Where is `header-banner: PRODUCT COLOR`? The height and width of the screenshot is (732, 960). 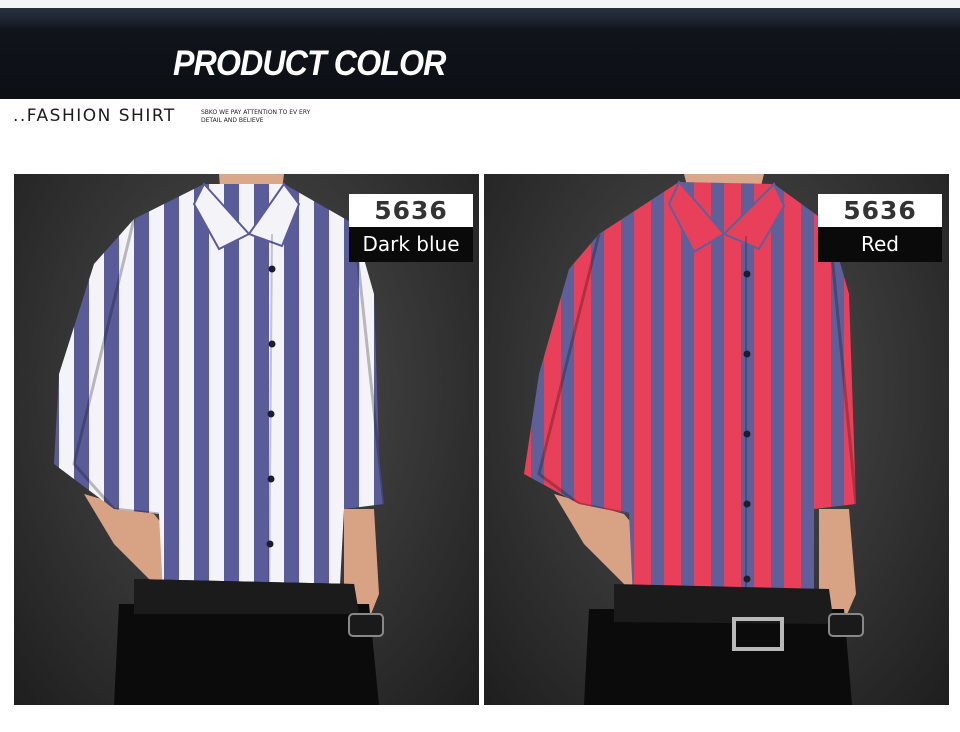
header-banner: PRODUCT COLOR is located at coordinates (480, 53).